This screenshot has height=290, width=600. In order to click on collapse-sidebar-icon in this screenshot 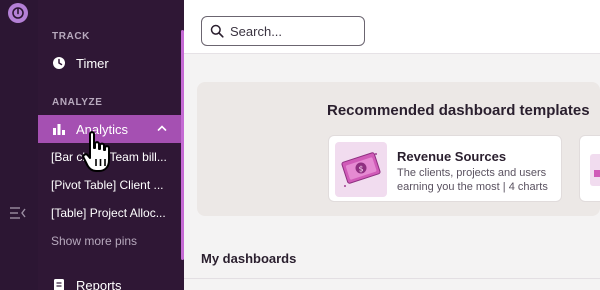, I will do `click(18, 213)`.